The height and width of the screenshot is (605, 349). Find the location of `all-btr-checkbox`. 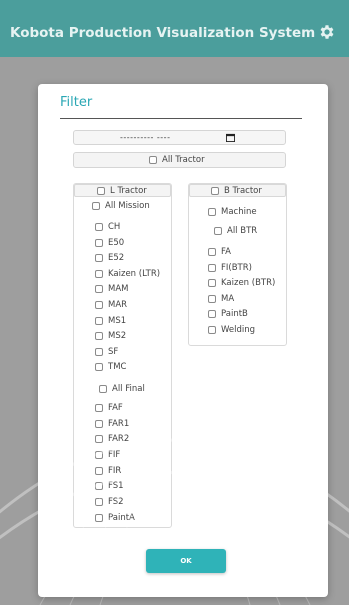

all-btr-checkbox is located at coordinates (218, 231).